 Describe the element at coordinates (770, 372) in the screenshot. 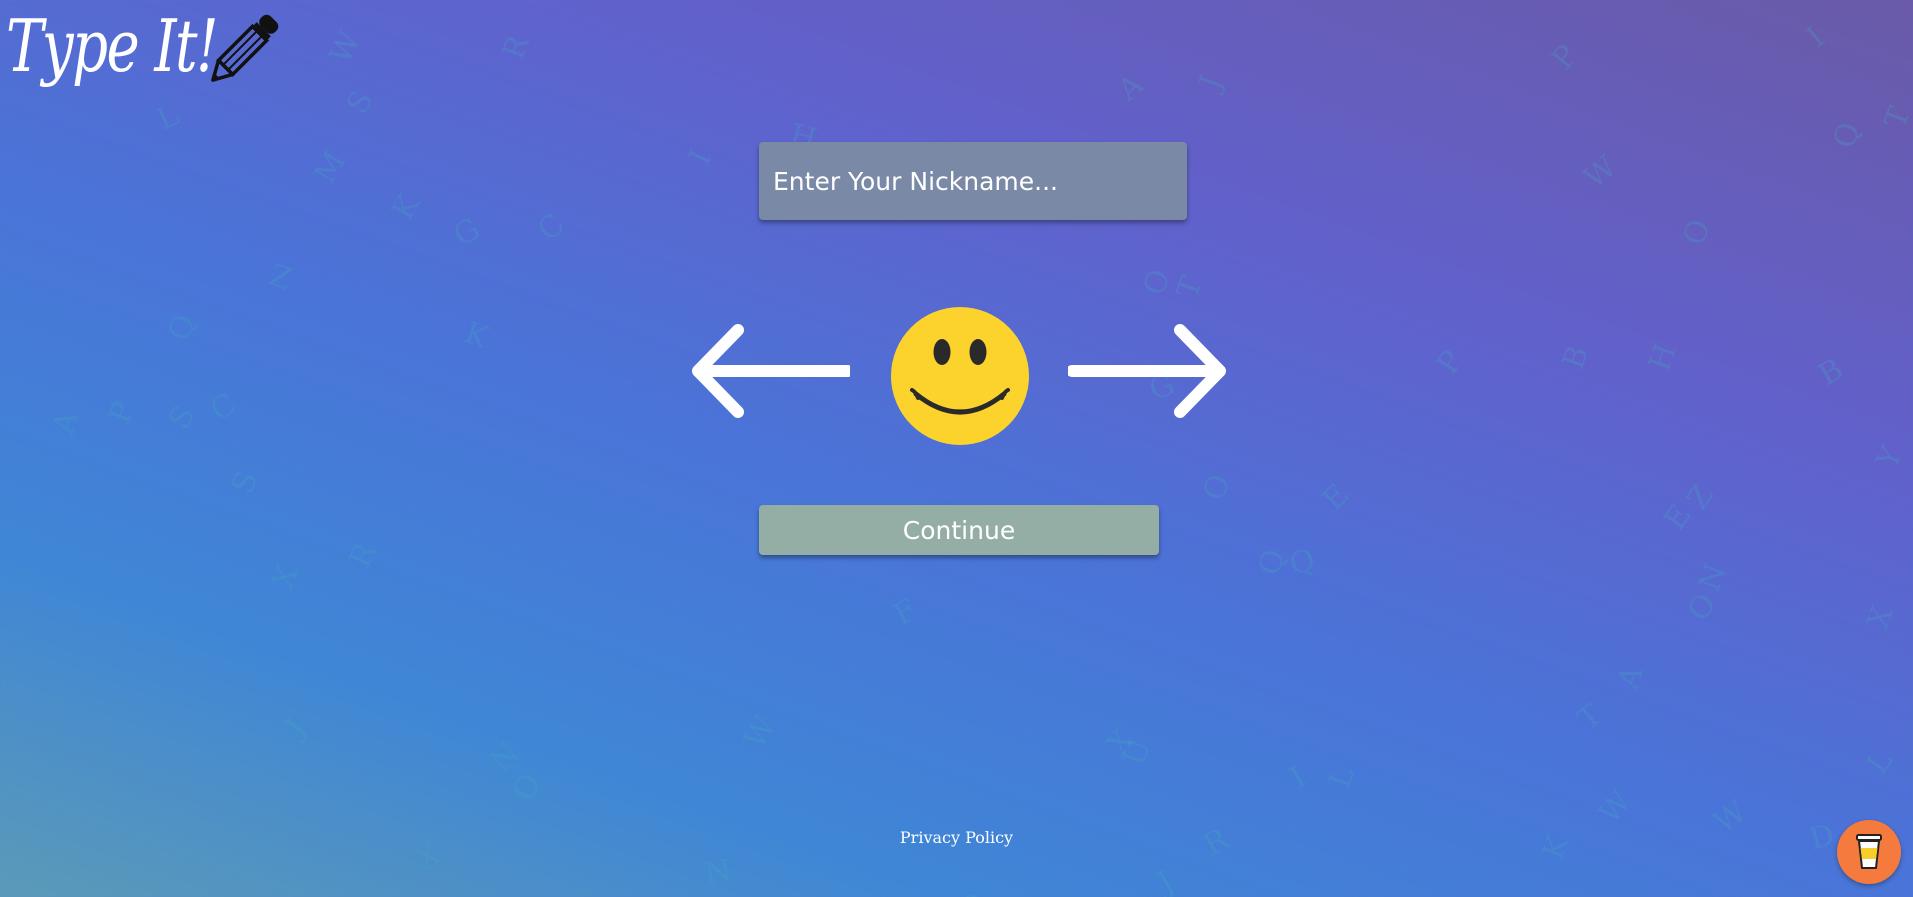

I see `arrow-left-icon` at that location.